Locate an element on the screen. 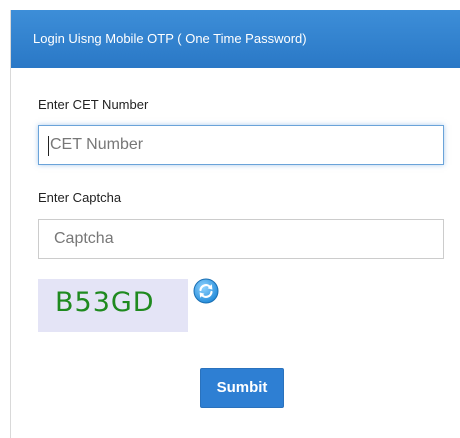 This screenshot has height=438, width=460. captcha-text: B53GD is located at coordinates (105, 302).